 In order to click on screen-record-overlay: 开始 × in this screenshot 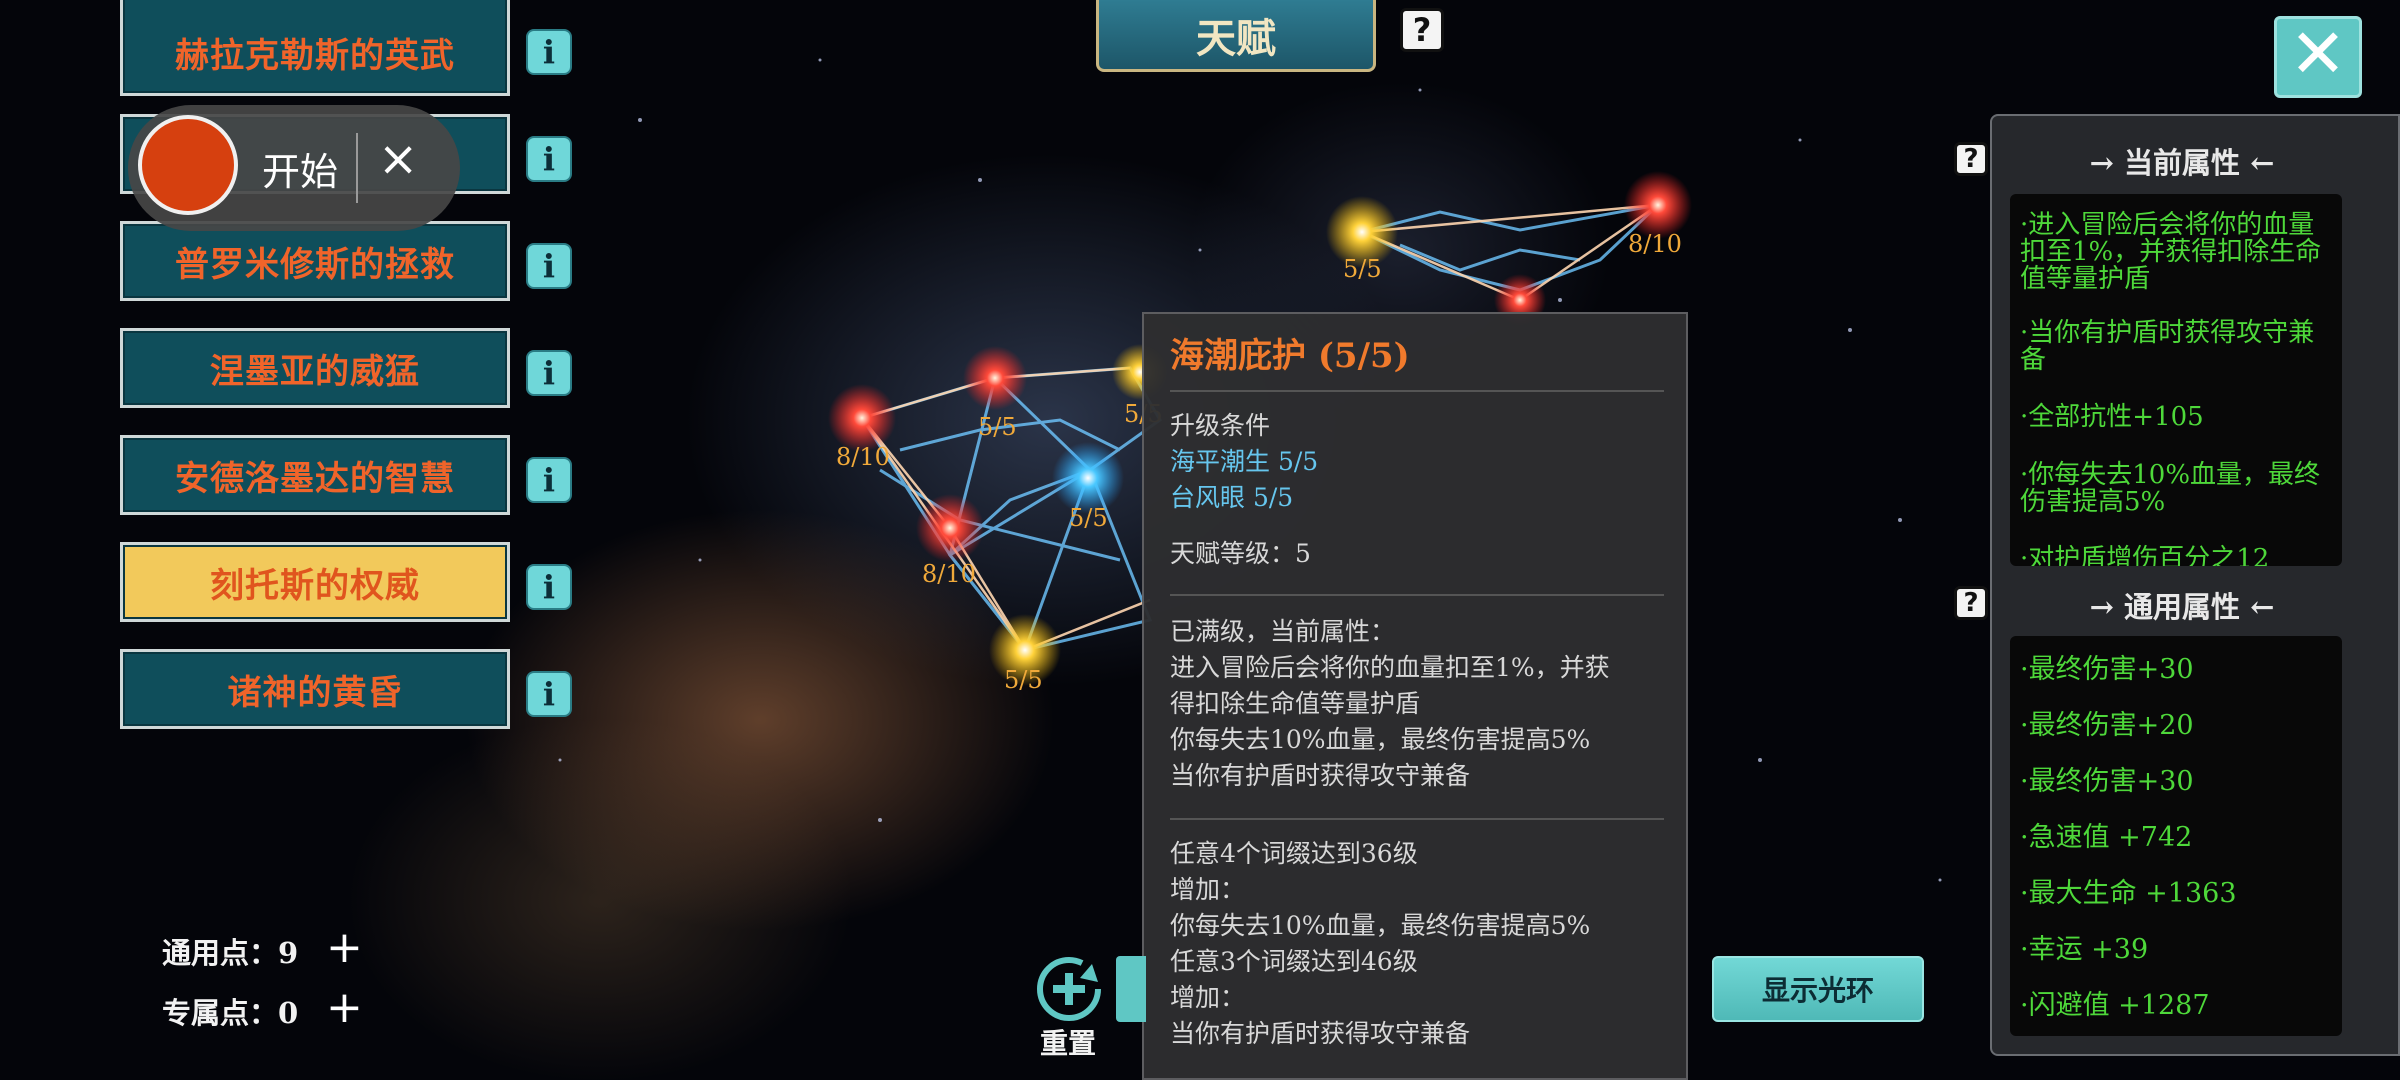, I will do `click(294, 168)`.